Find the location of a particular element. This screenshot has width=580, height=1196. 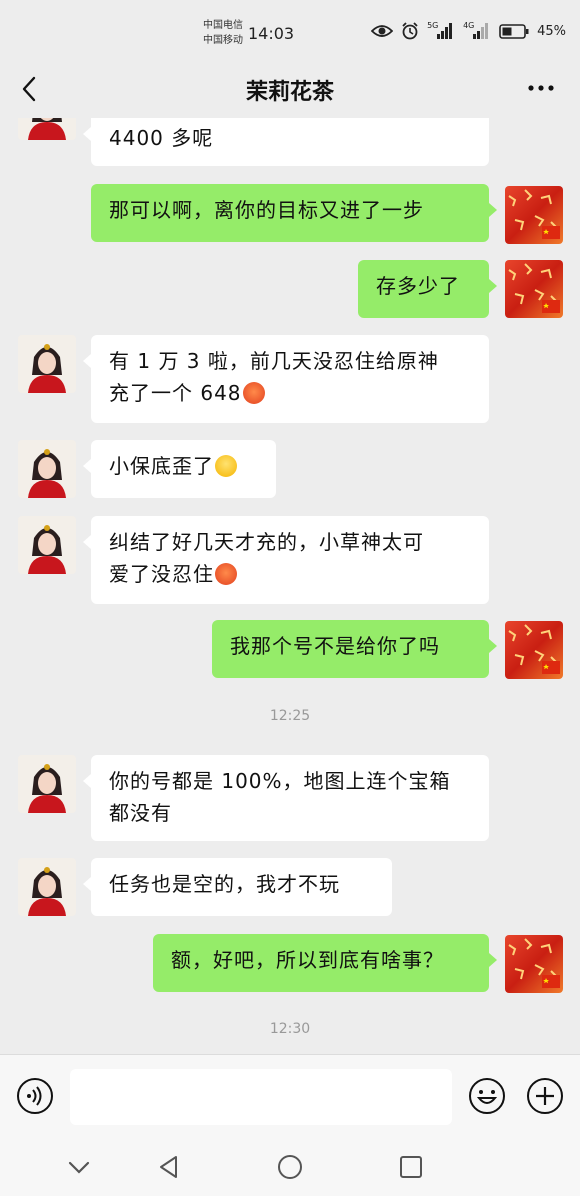

system-icons: 5G 4G 45% is located at coordinates (468, 30).